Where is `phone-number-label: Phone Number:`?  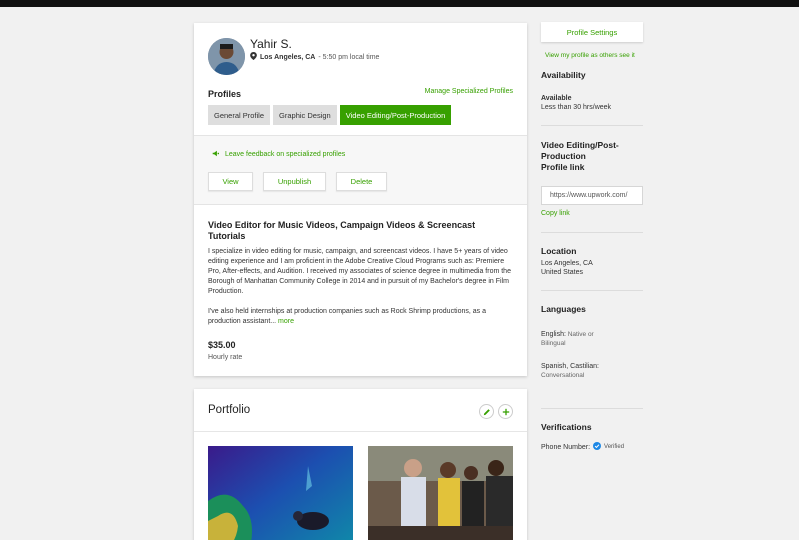 phone-number-label: Phone Number: is located at coordinates (566, 447).